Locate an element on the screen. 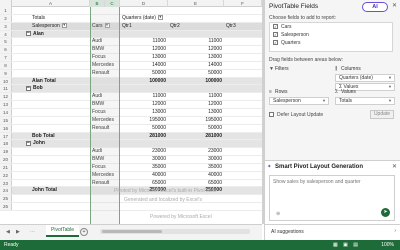 The width and height of the screenshot is (400, 250). value-cell: Qtr2 is located at coordinates (196, 26).